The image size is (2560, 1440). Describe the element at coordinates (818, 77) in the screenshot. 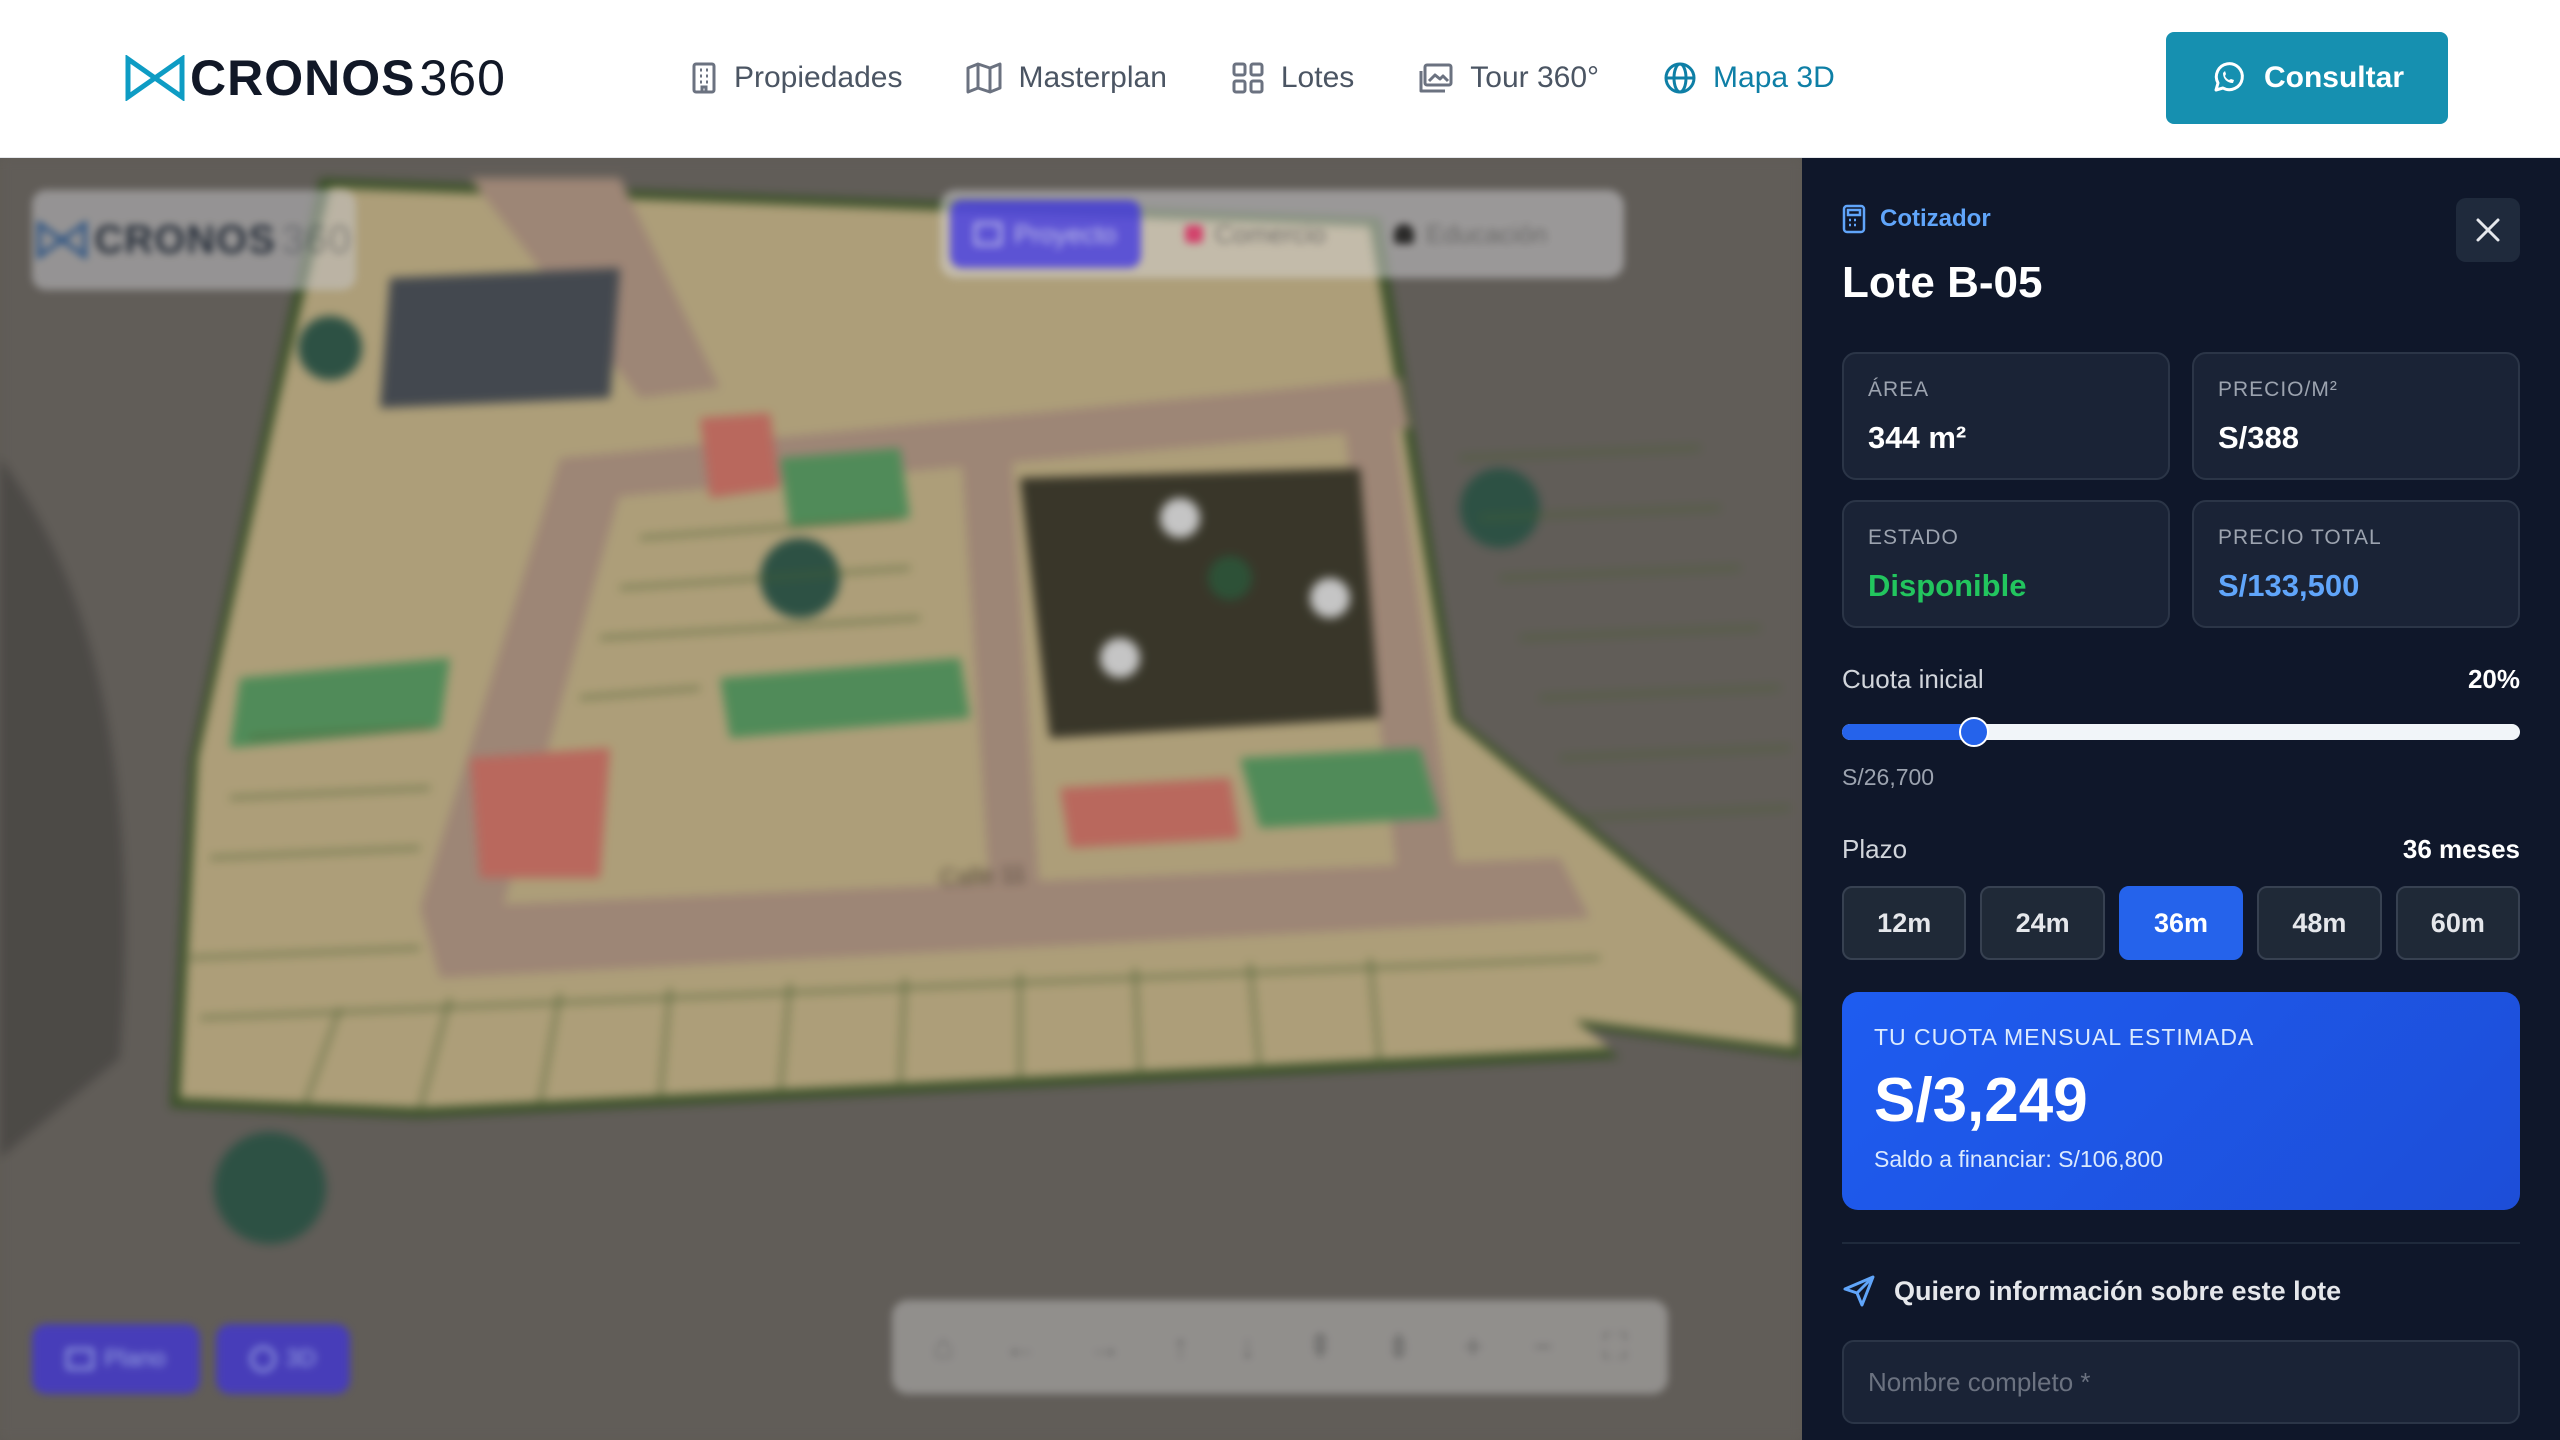

I see `nav-label: Propiedades` at that location.